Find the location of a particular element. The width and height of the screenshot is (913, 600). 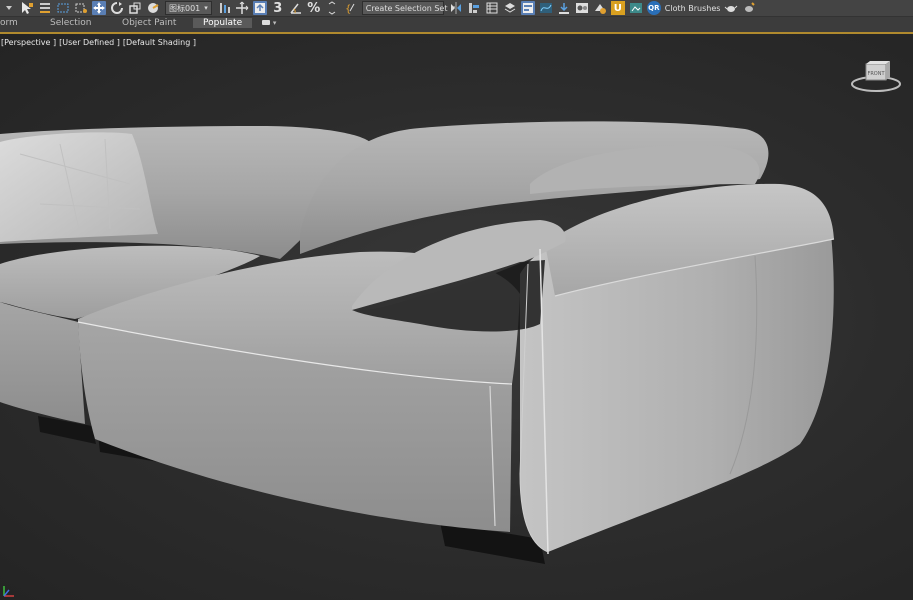

axis-tripod-icon is located at coordinates (8, 591).